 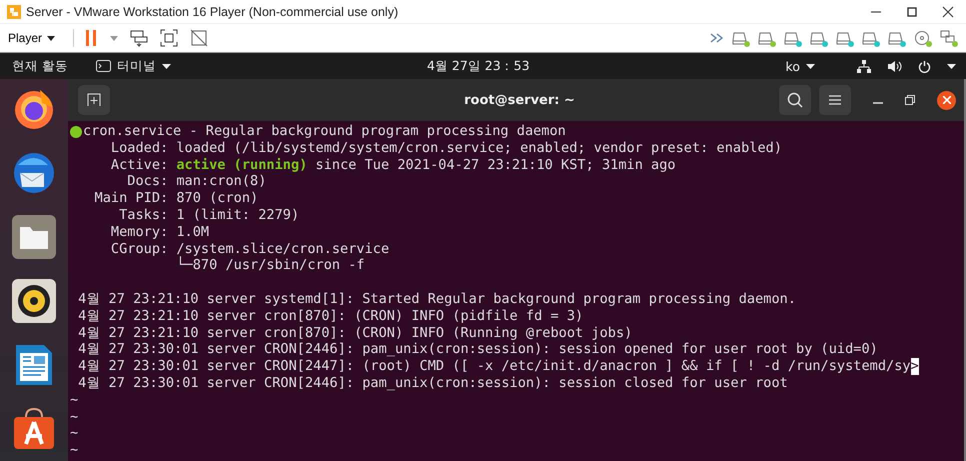 What do you see at coordinates (133, 66) in the screenshot?
I see `terminal-app-menu: 터미널` at bounding box center [133, 66].